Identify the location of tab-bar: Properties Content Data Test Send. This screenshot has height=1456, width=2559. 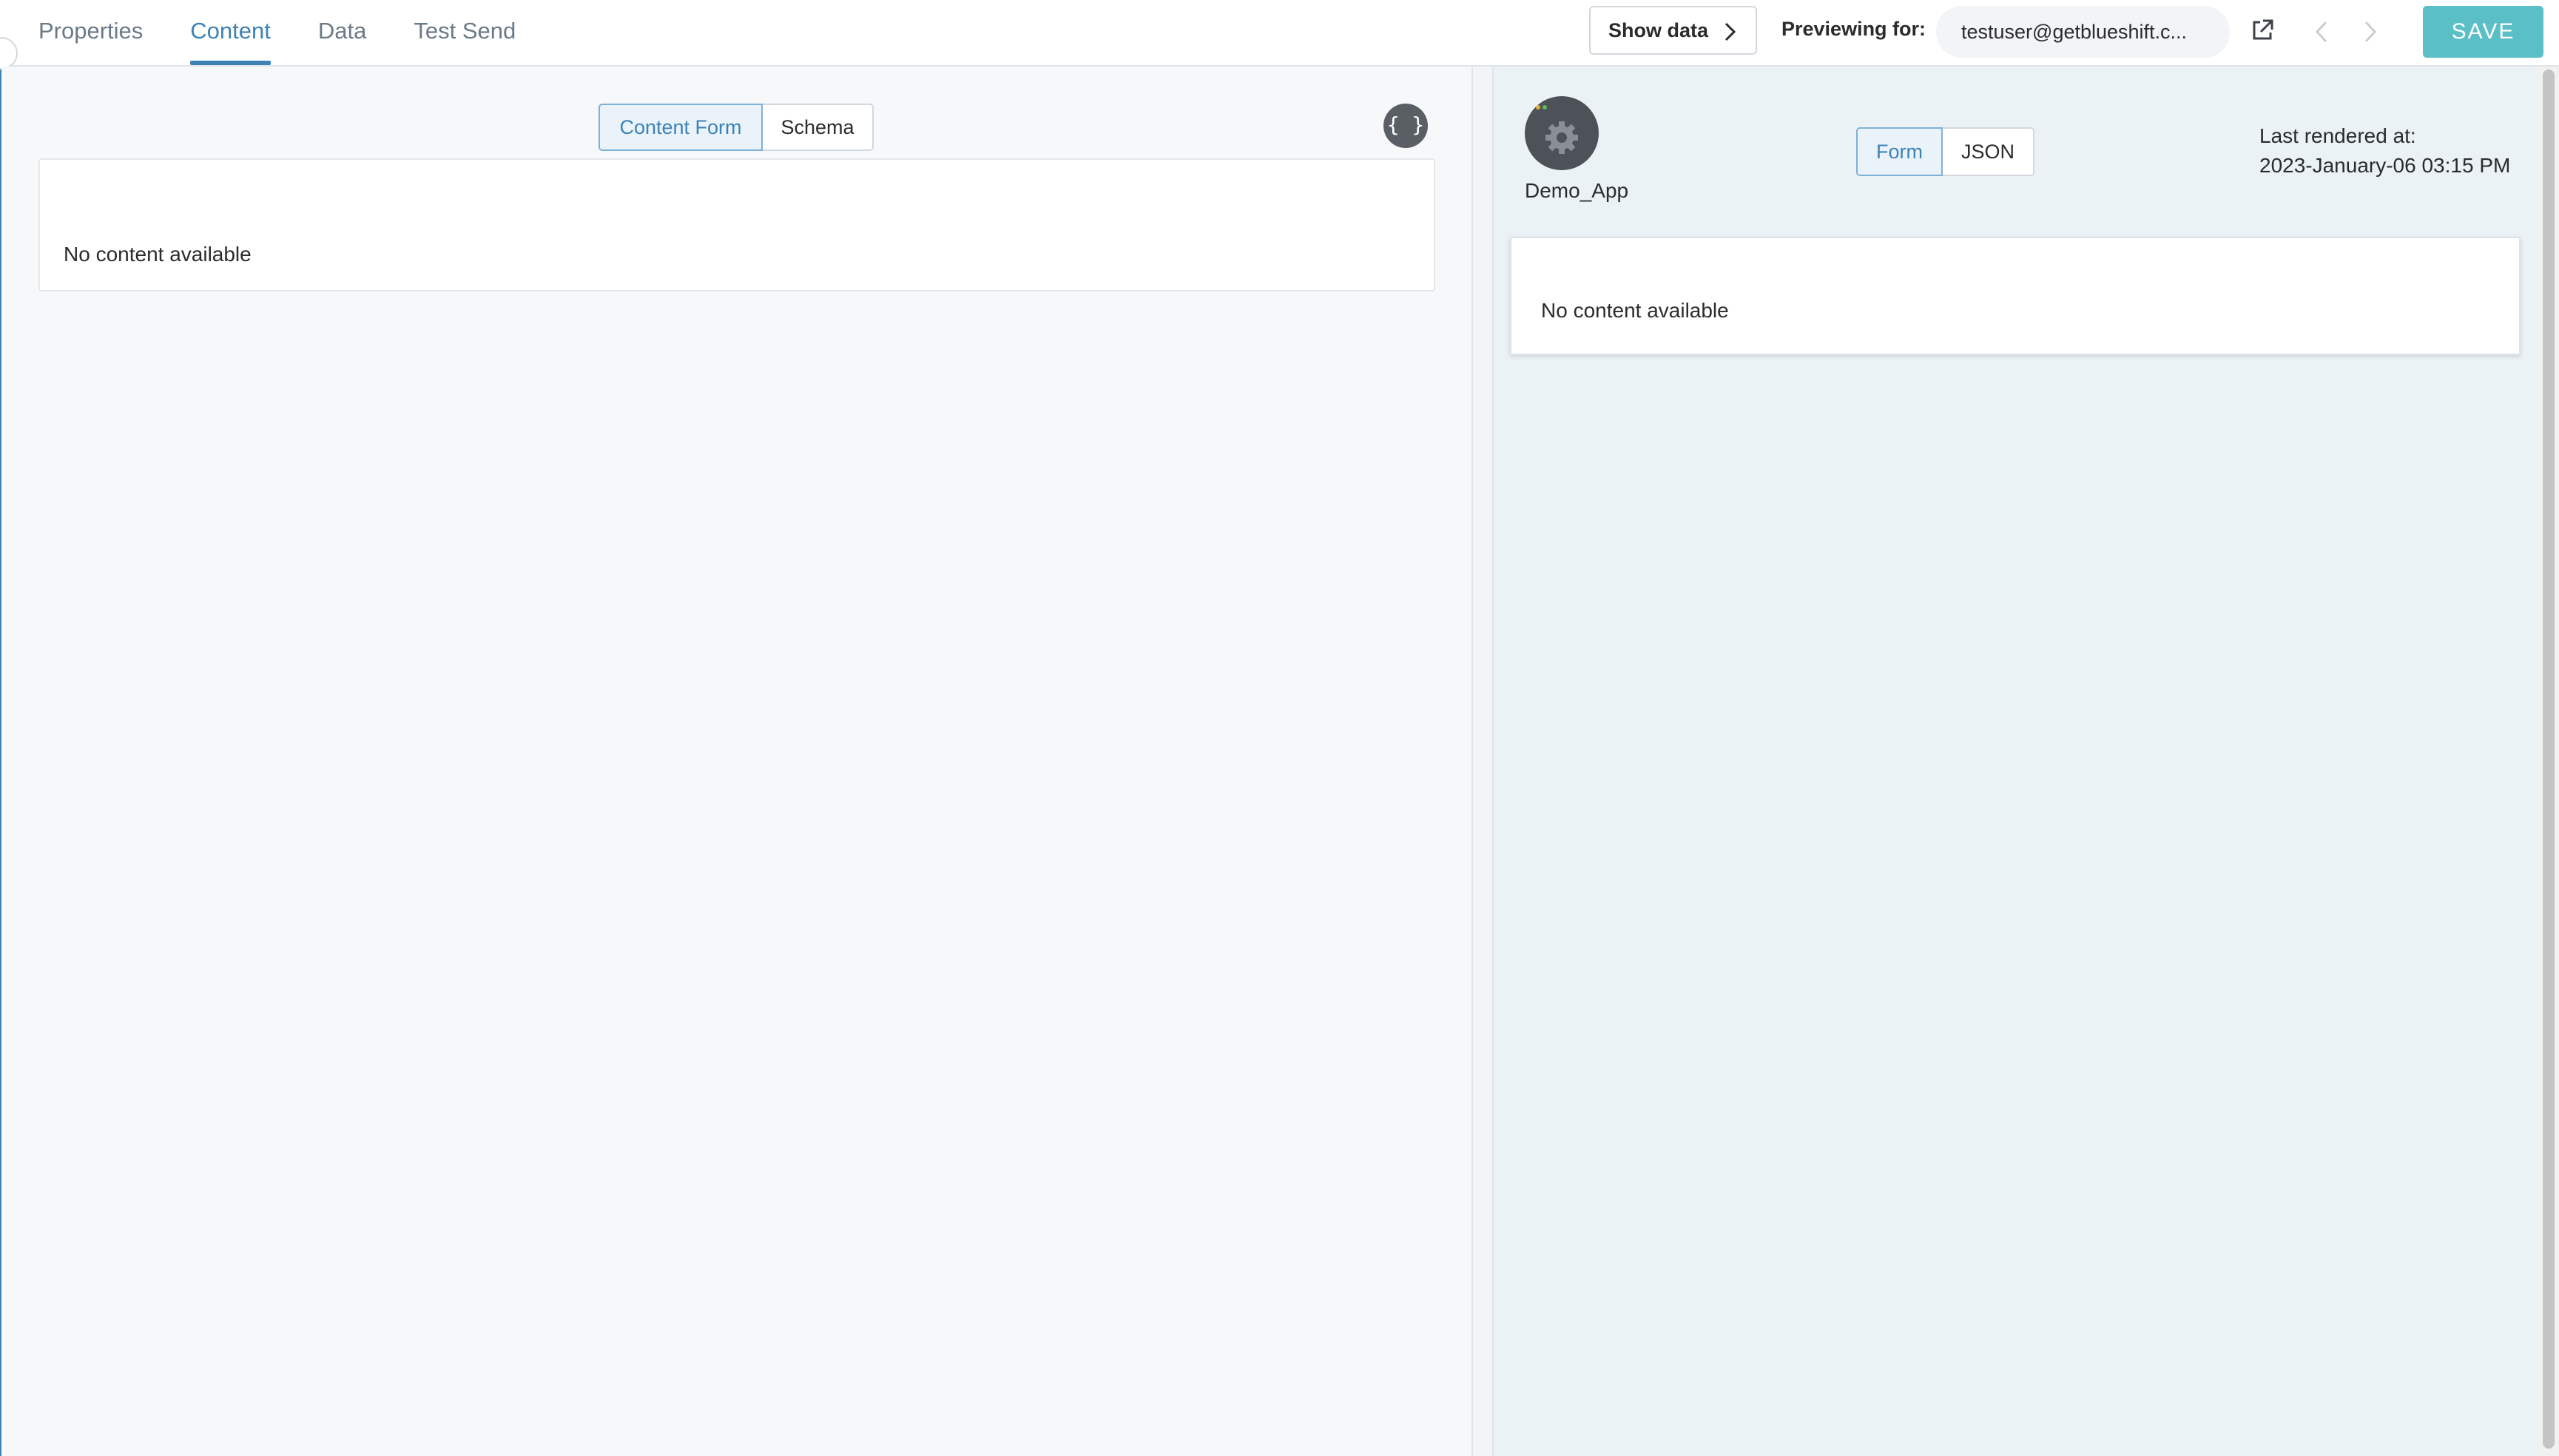
(300, 32).